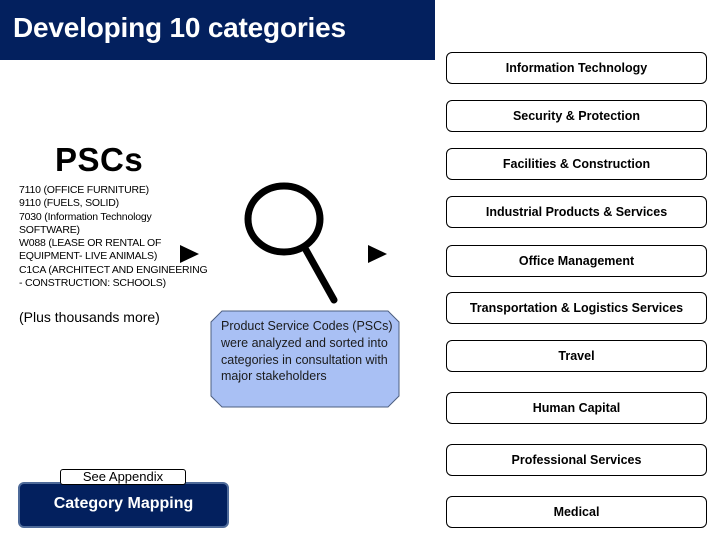 This screenshot has width=720, height=540. I want to click on psc-list-item: 7110 (OFFICE FURNITURE), so click(84, 190).